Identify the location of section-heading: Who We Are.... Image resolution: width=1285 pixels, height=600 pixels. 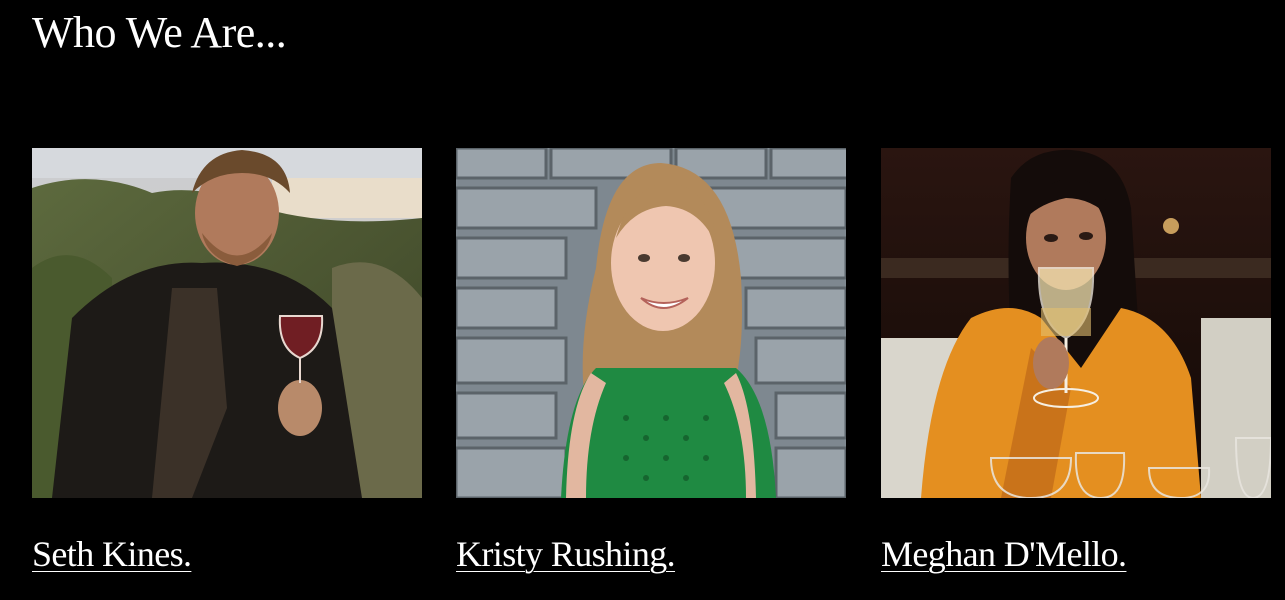
(159, 32).